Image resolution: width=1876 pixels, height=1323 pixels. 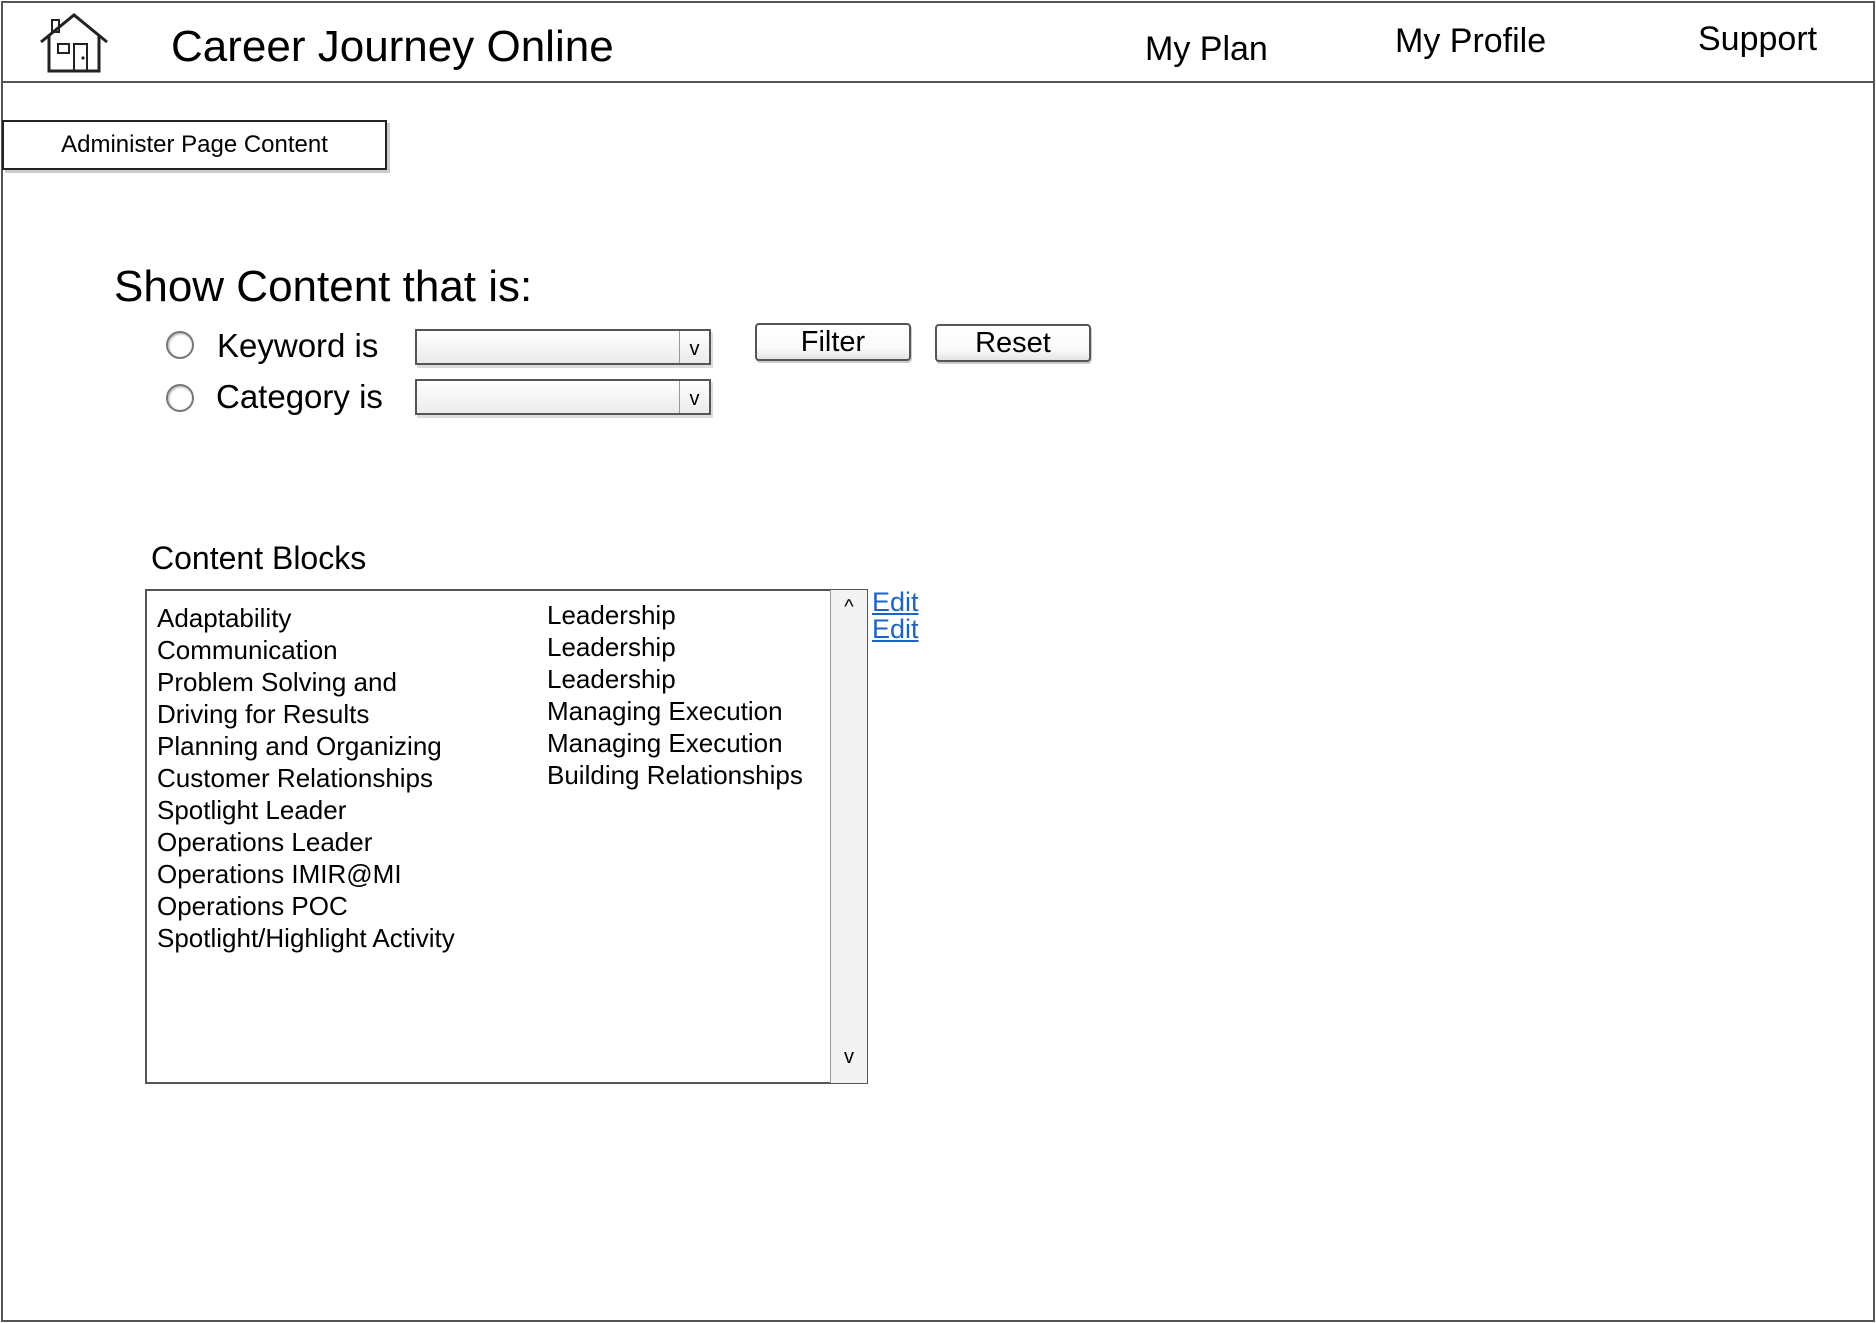 I want to click on list-item: Planning and Organizing, so click(x=306, y=746).